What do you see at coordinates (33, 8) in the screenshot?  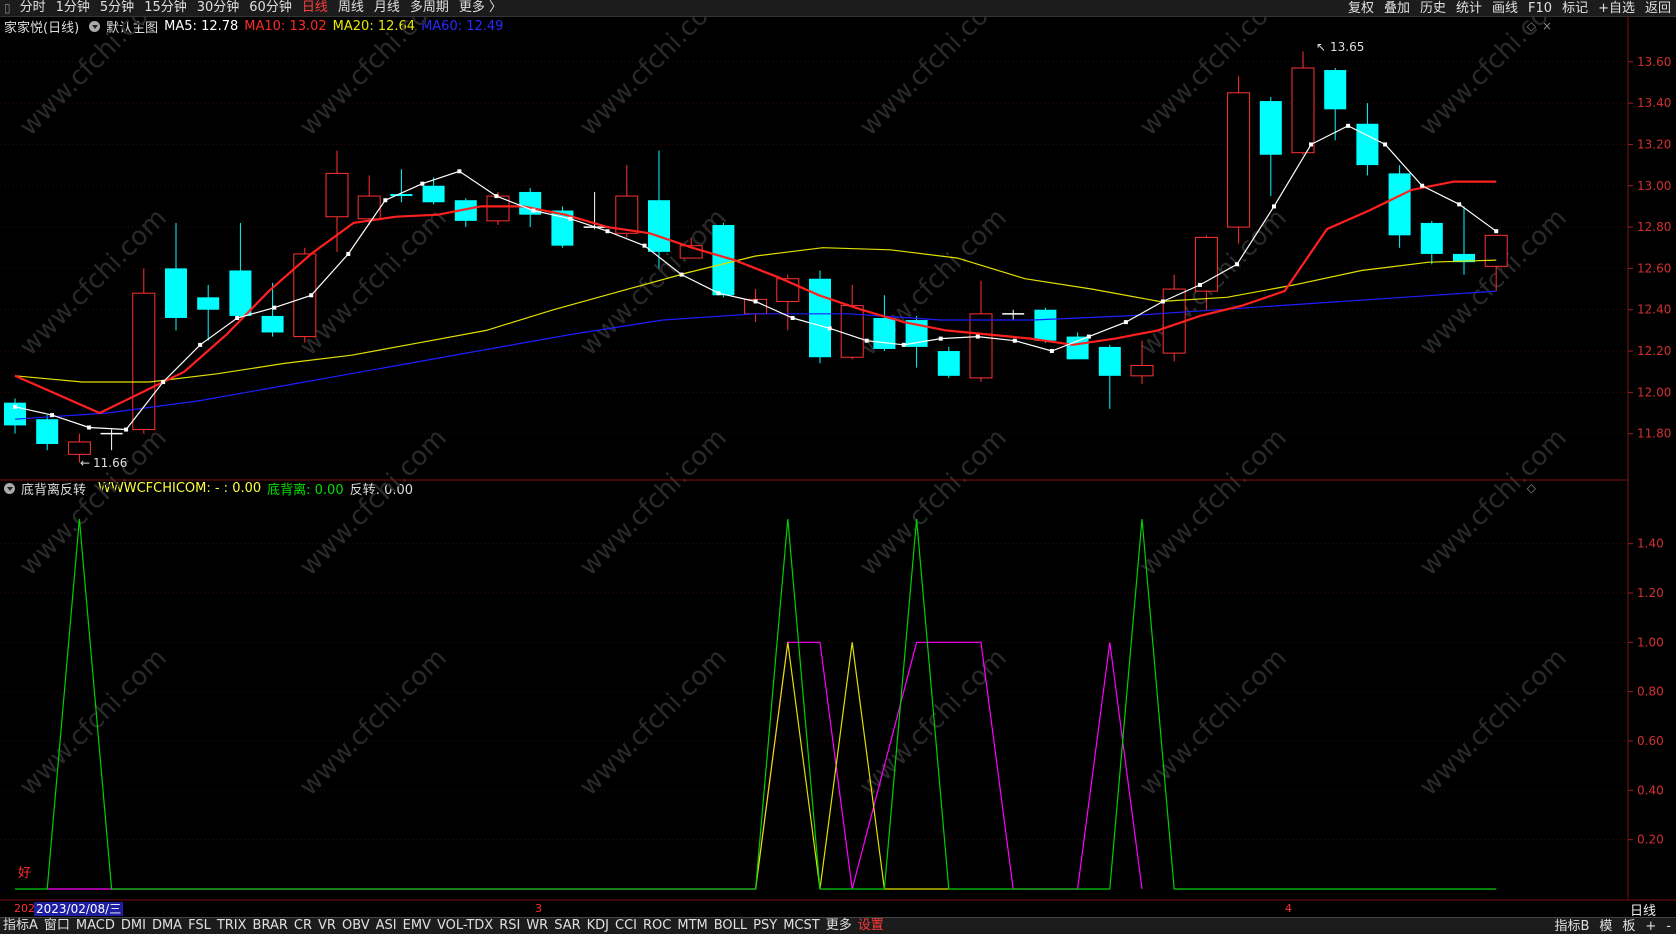 I see `period-tab-0: 分时` at bounding box center [33, 8].